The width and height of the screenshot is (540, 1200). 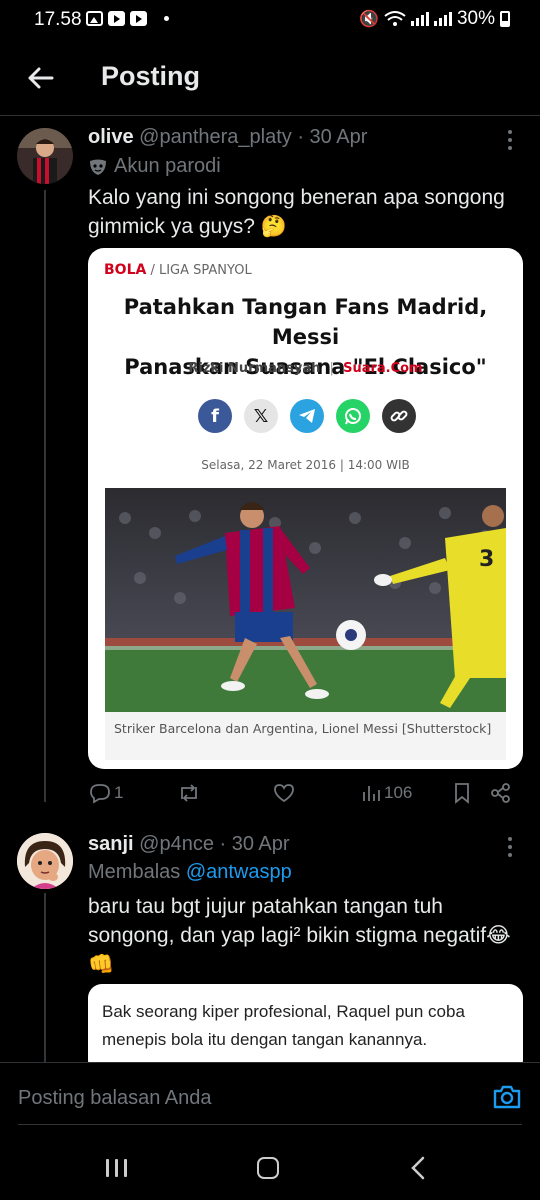 I want to click on retweet-button, so click(x=189, y=793).